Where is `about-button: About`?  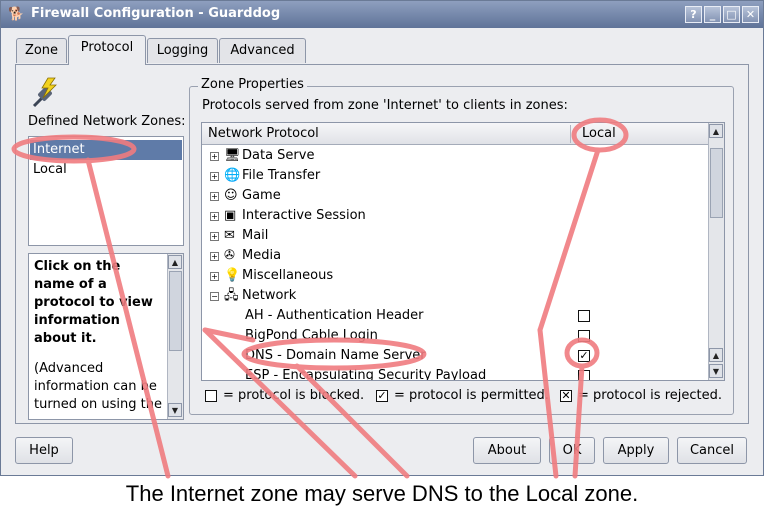 about-button: About is located at coordinates (507, 450).